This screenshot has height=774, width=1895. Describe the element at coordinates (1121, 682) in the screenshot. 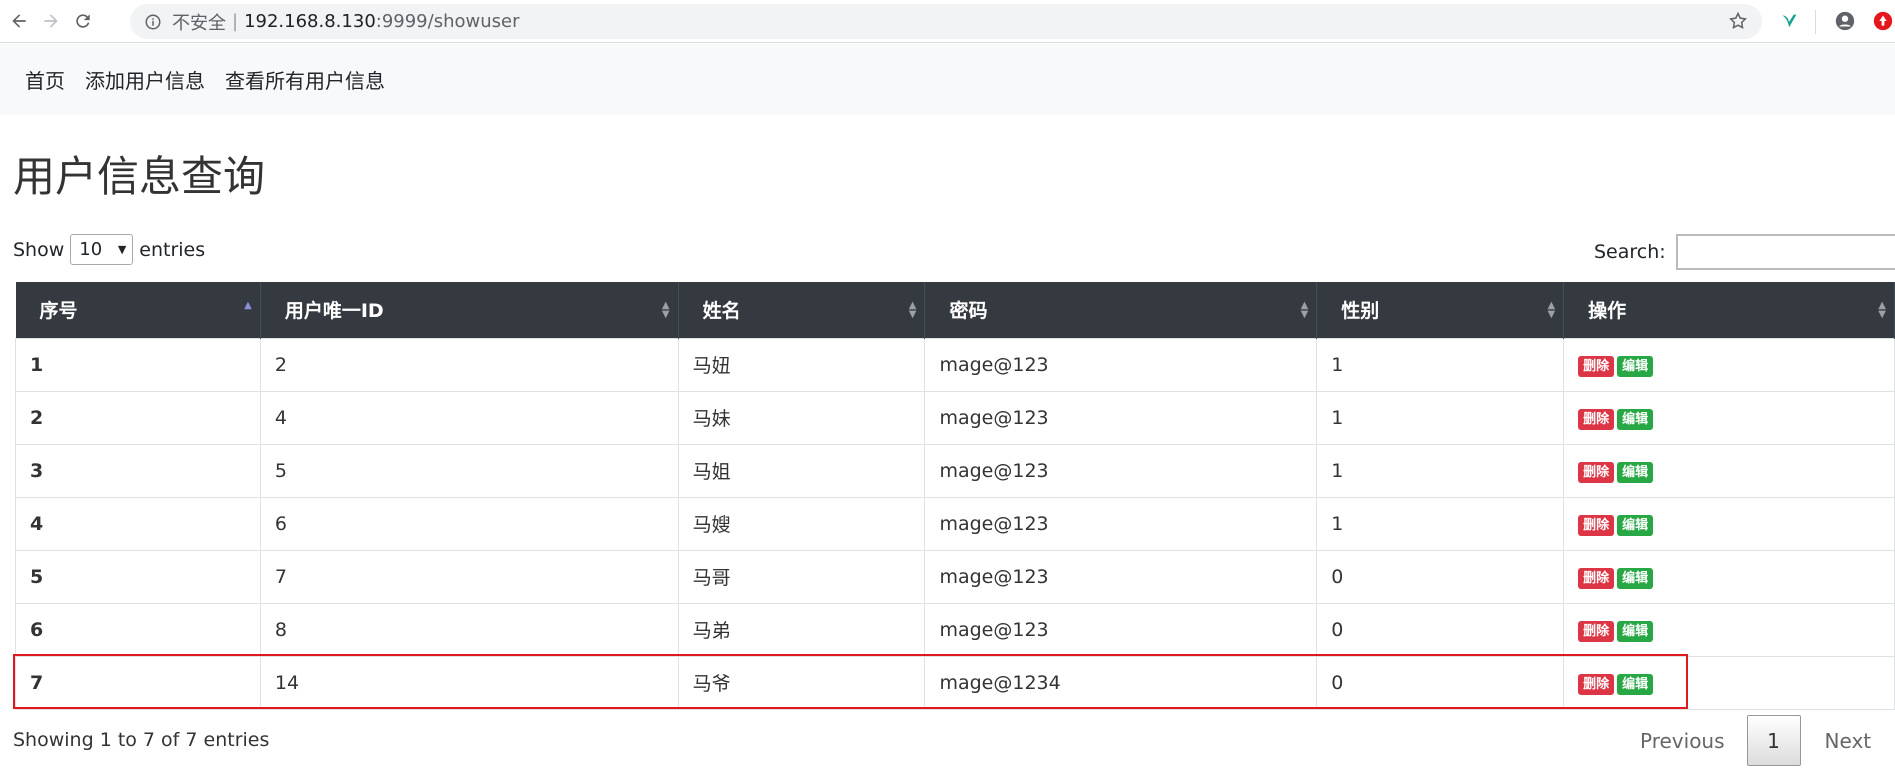

I see `cell-password: mage@1234` at that location.